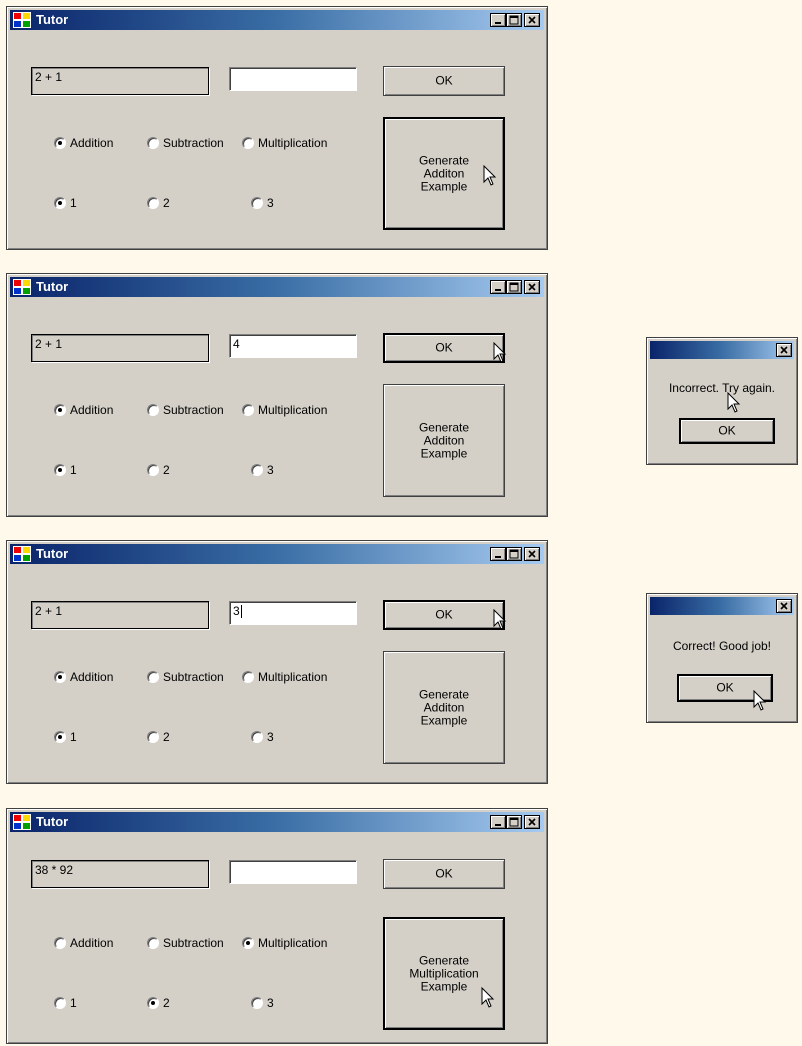 The image size is (802, 1046). Describe the element at coordinates (722, 388) in the screenshot. I see `message-text: Incorrect. Try again.` at that location.